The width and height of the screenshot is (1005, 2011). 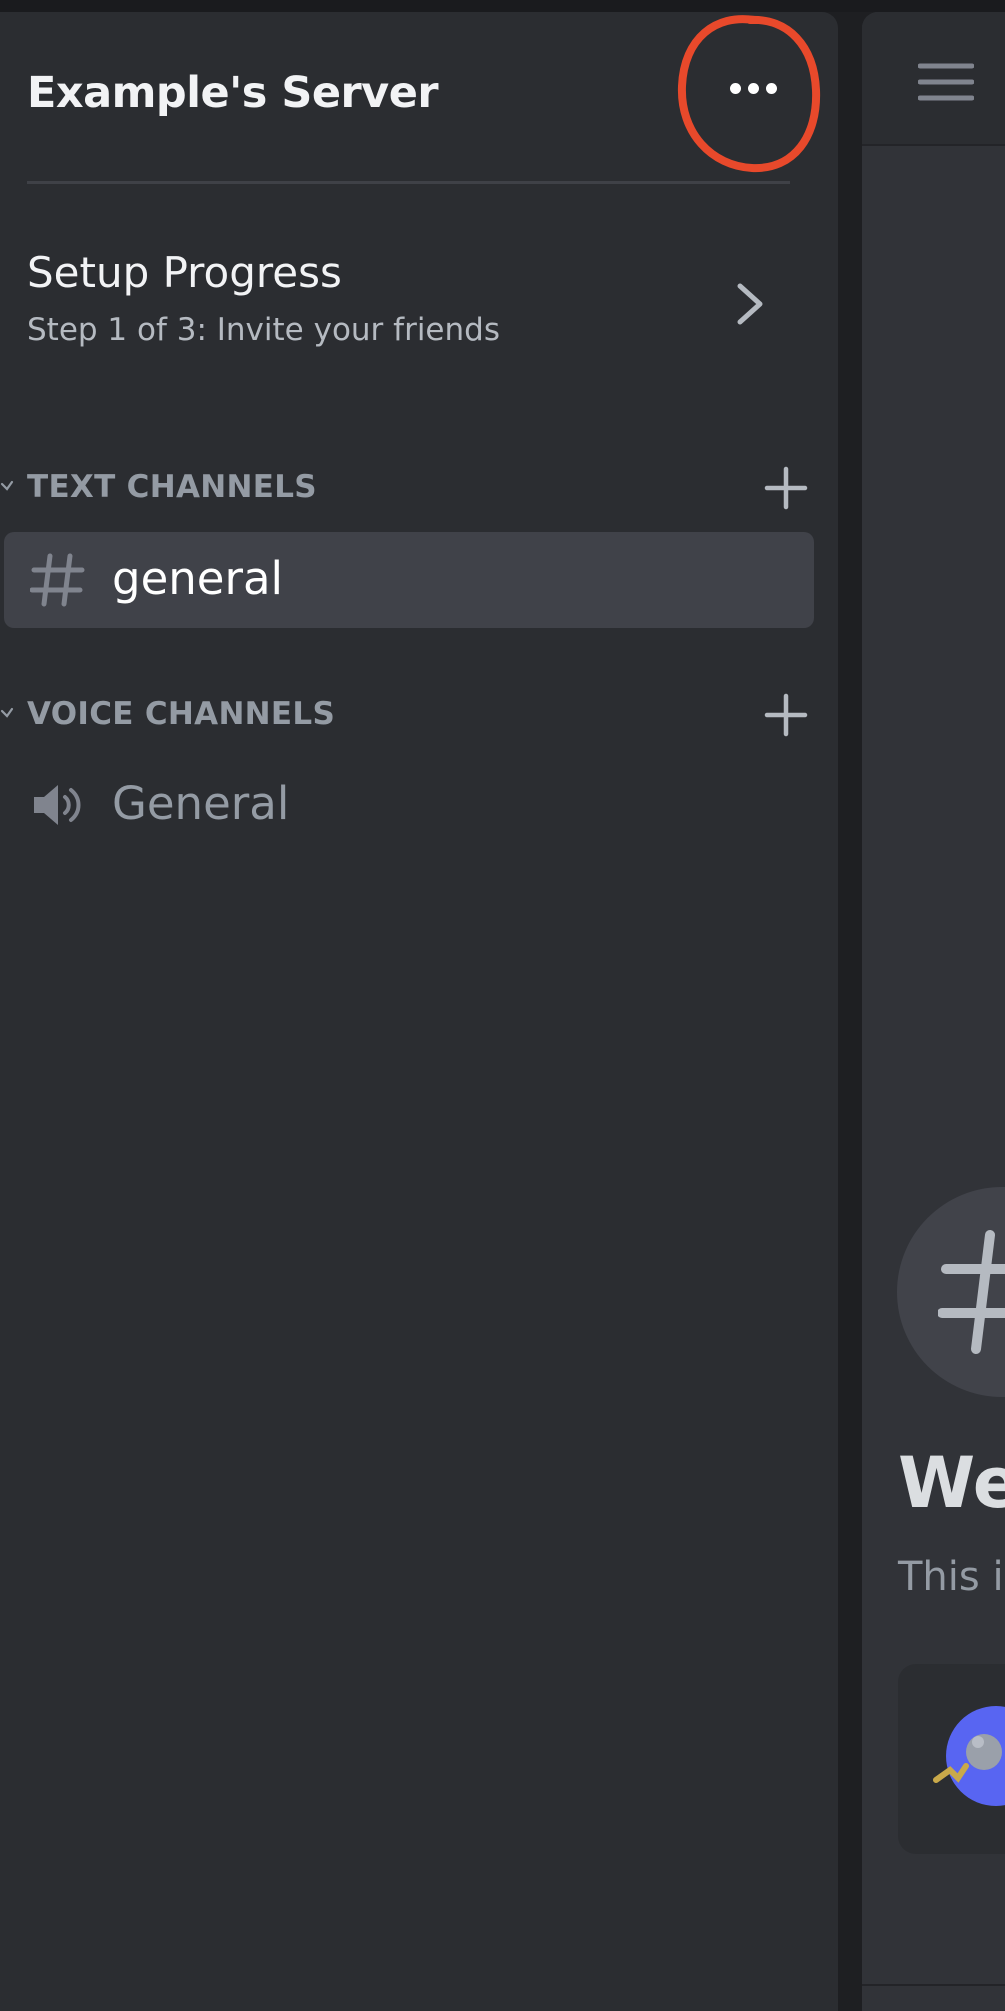 I want to click on channel-item-voice-general: General, so click(x=409, y=805).